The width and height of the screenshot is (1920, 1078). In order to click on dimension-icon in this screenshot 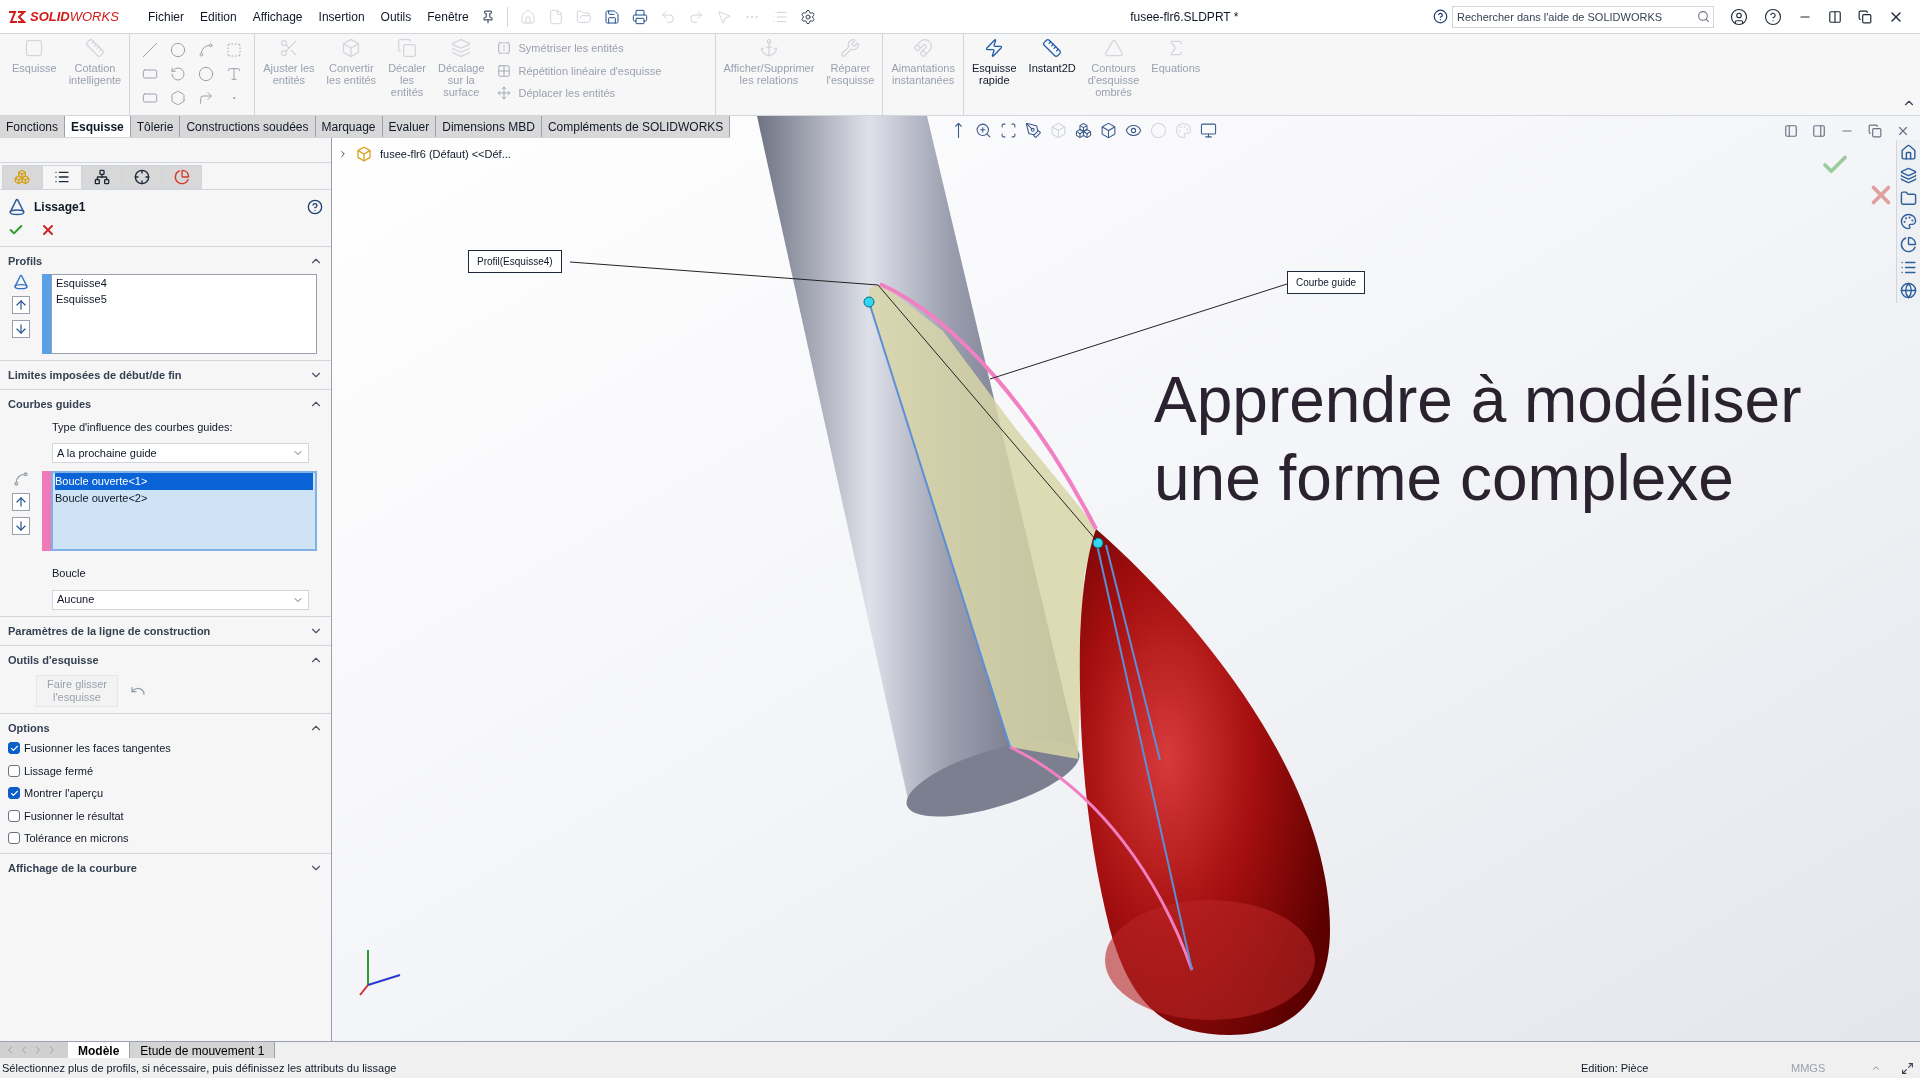, I will do `click(94, 48)`.